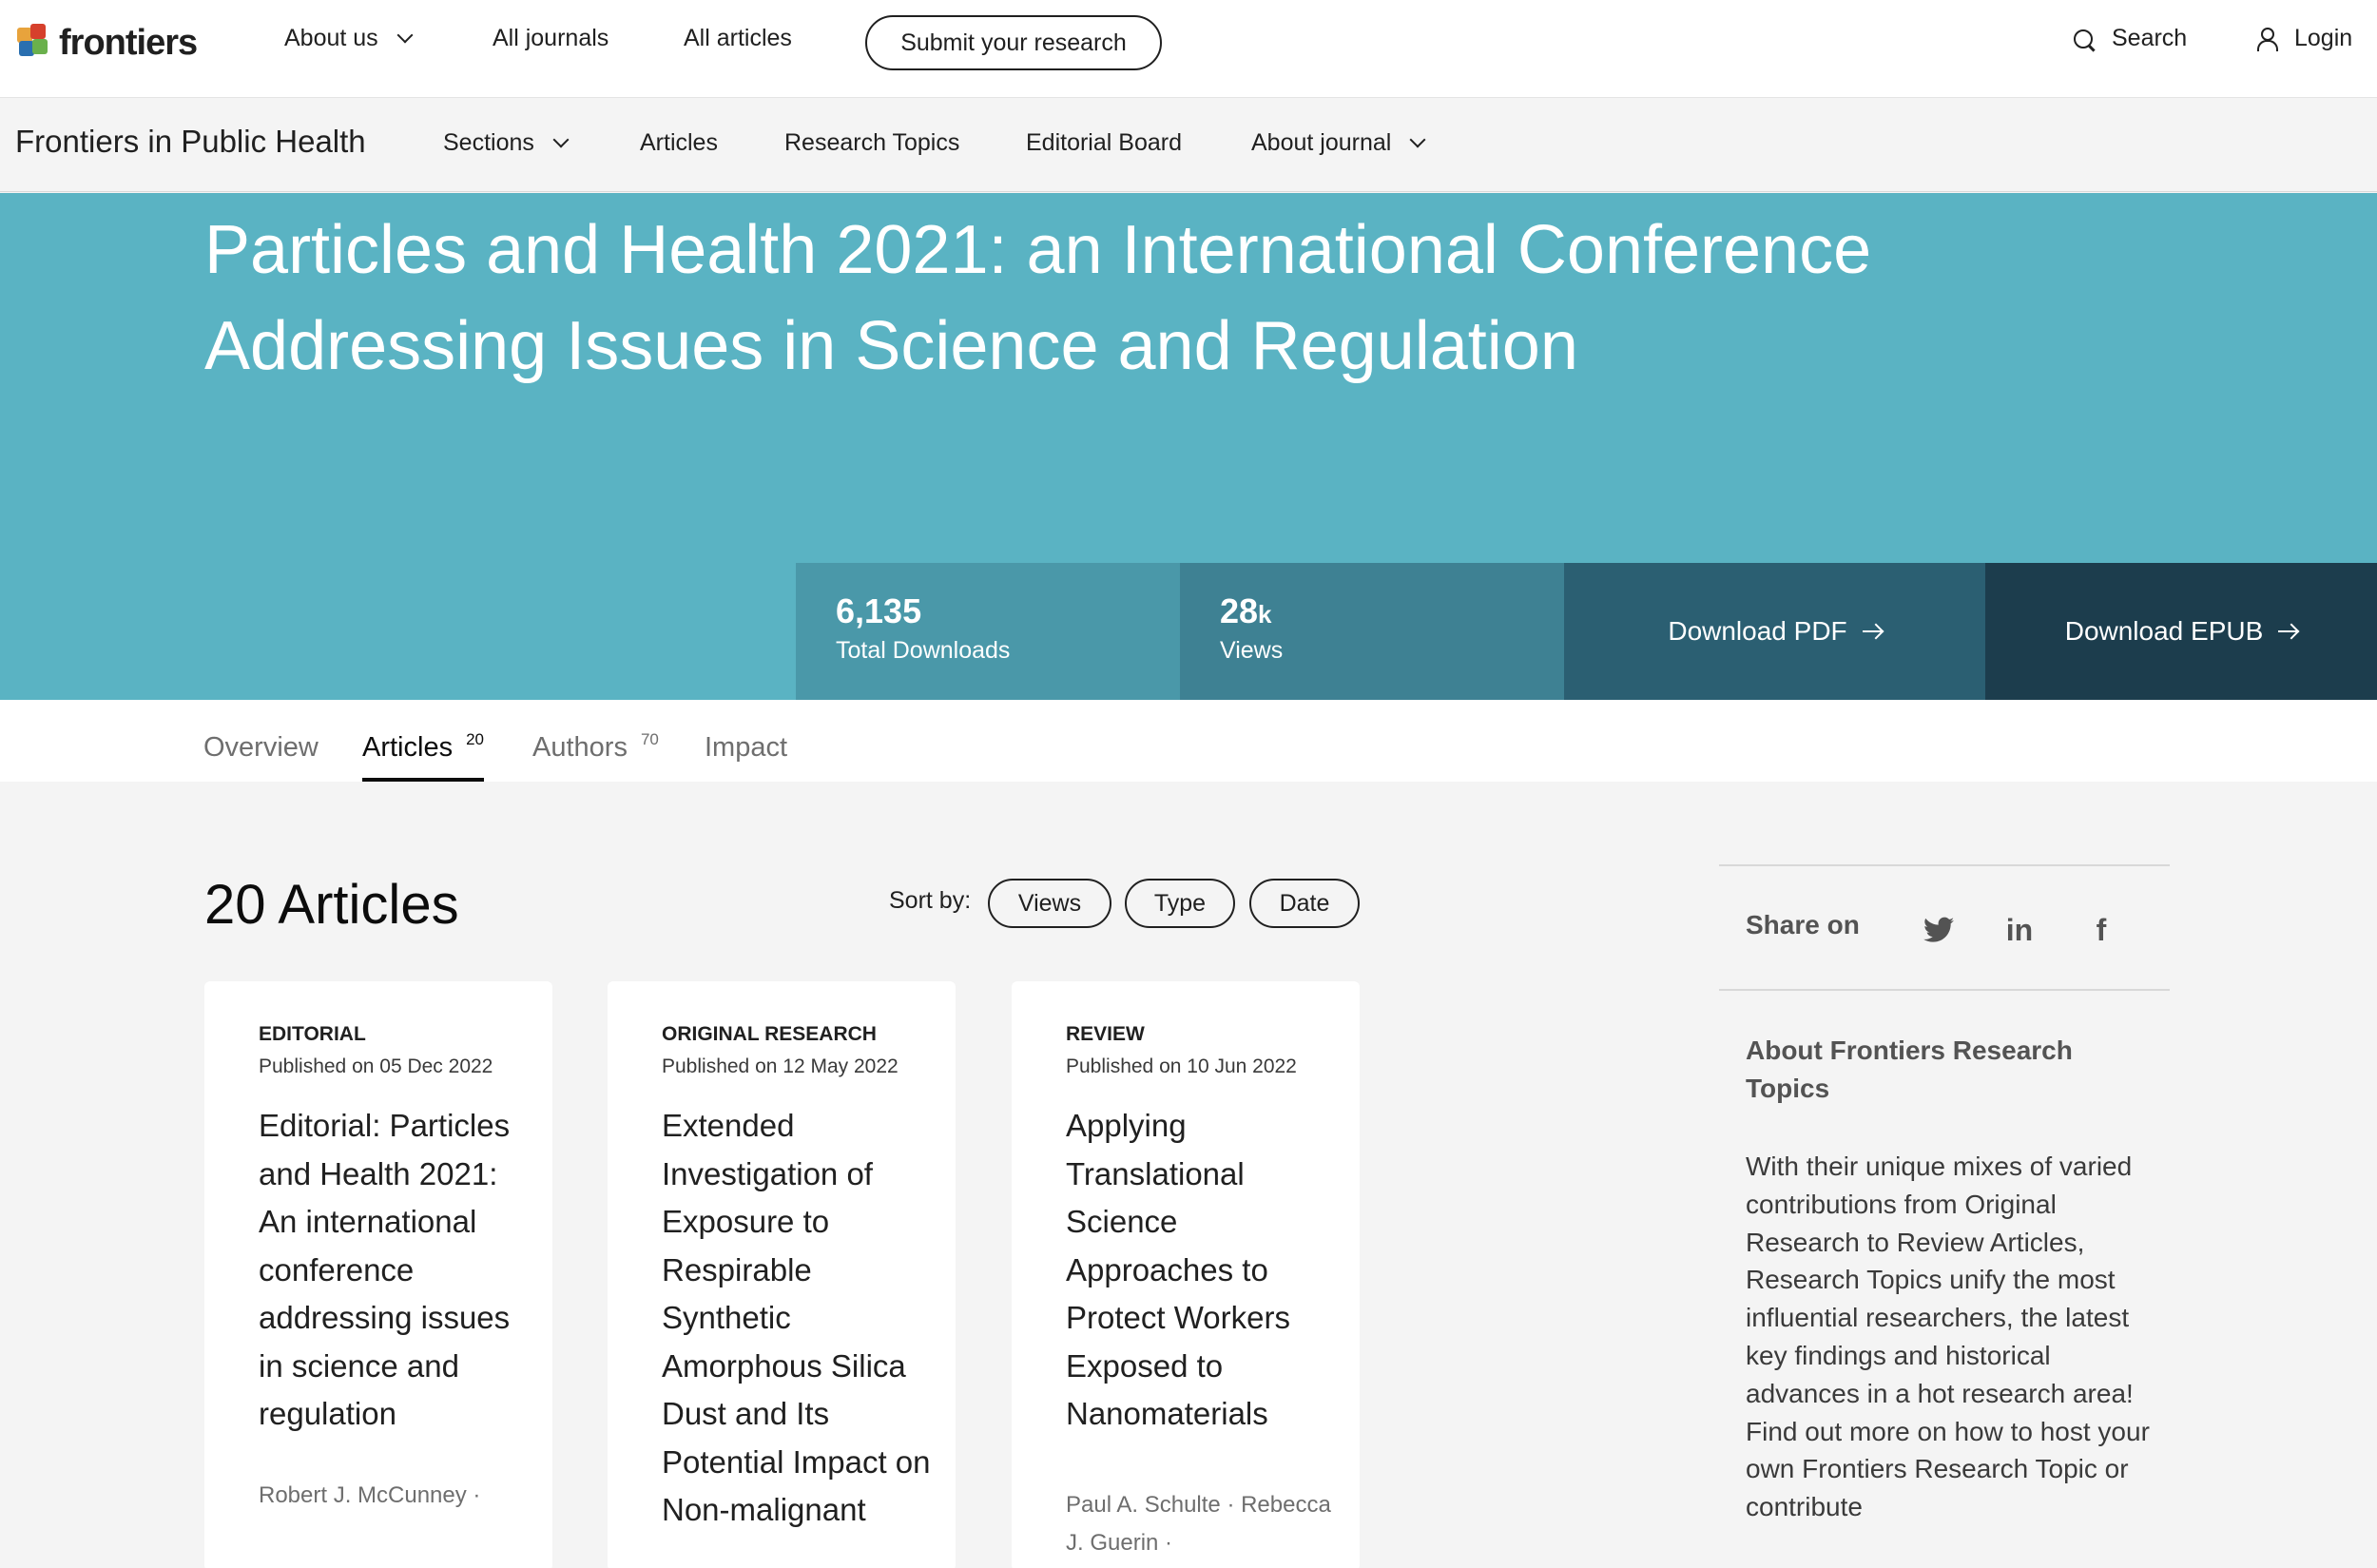 The width and height of the screenshot is (2377, 1568). Describe the element at coordinates (128, 42) in the screenshot. I see `logo-text: frontiers` at that location.